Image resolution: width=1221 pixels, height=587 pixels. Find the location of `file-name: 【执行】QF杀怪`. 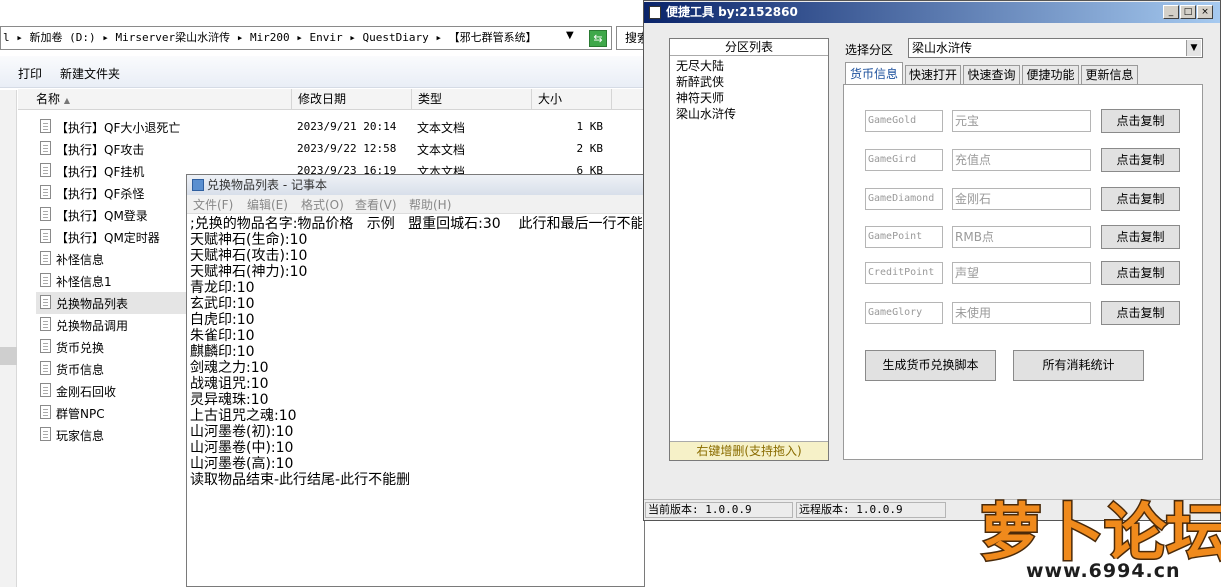

file-name: 【执行】QF杀怪 is located at coordinates (100, 194).